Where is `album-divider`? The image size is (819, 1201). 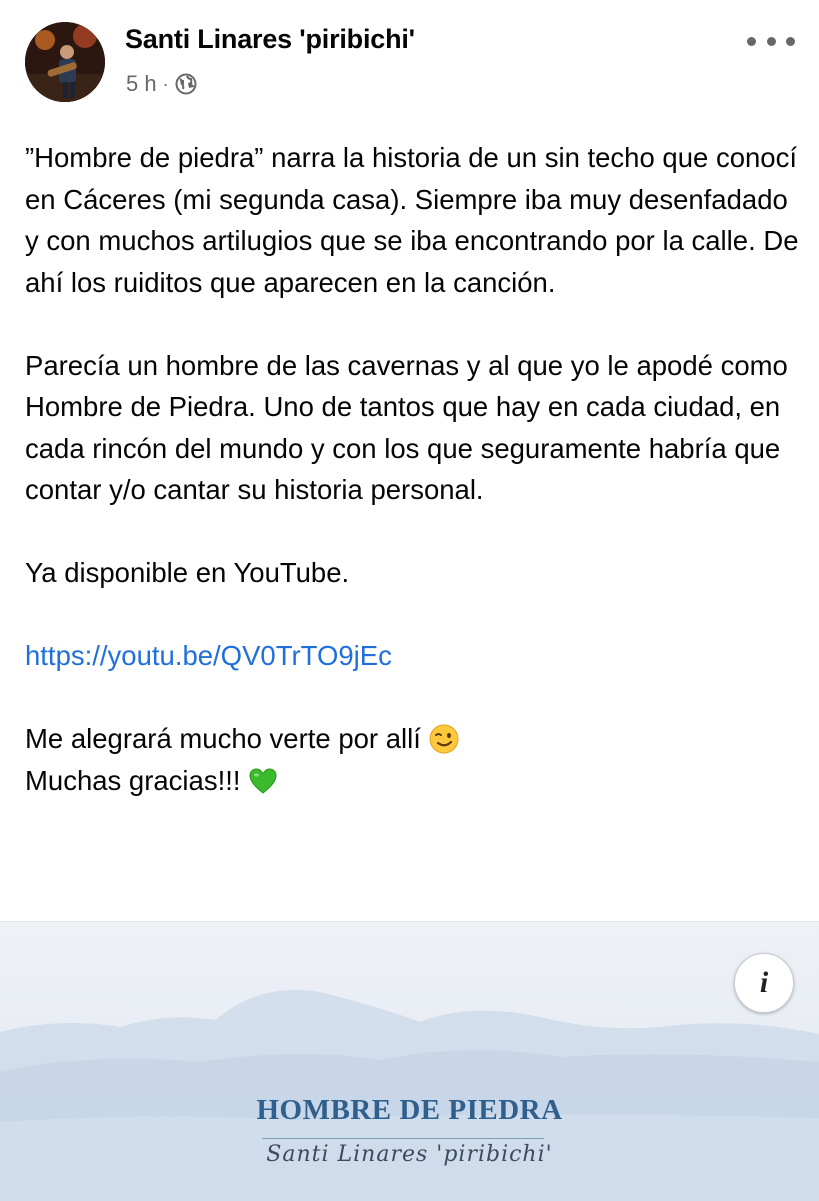
album-divider is located at coordinates (403, 1138).